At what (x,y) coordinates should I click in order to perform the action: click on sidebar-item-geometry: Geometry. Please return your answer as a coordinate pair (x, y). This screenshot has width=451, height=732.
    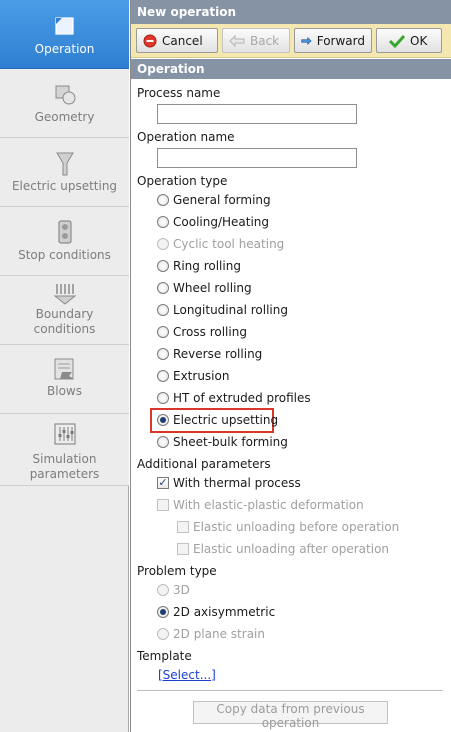
    Looking at the image, I should click on (64, 103).